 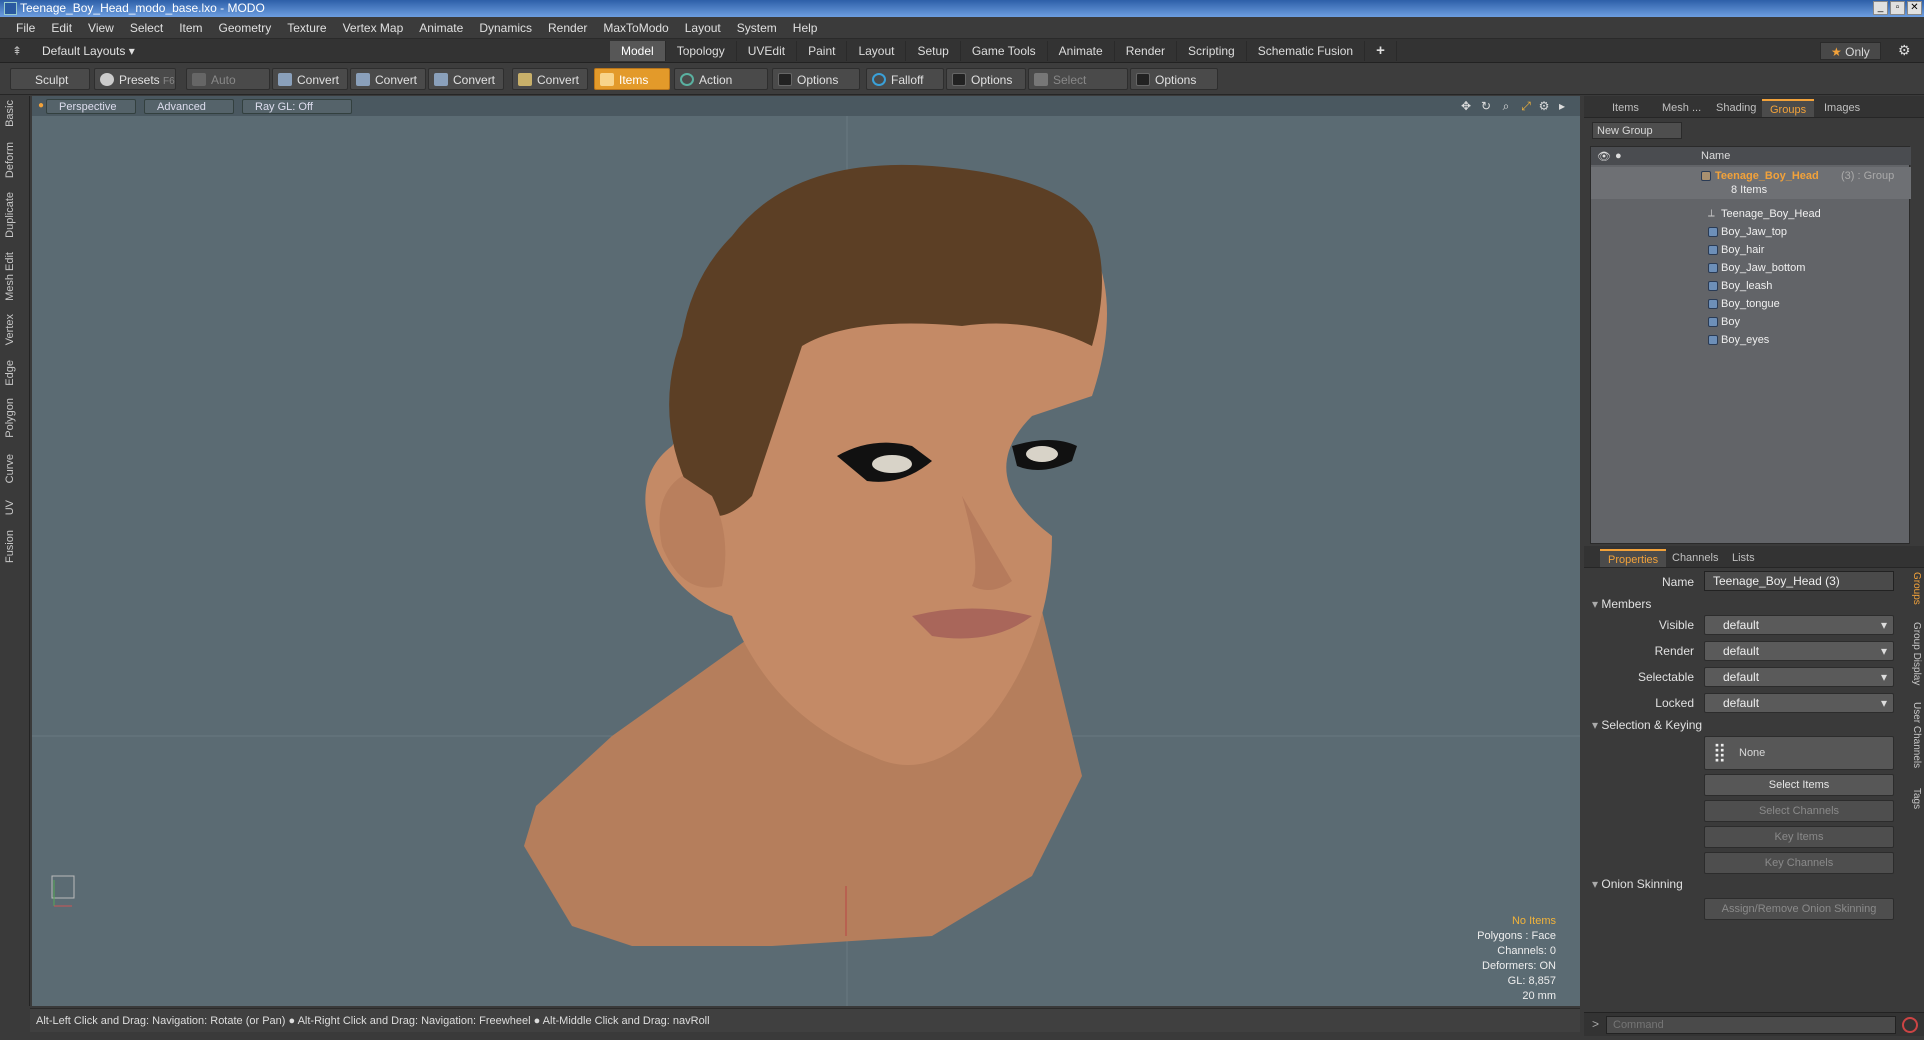 I want to click on minimize-button: _, so click(x=1880, y=8).